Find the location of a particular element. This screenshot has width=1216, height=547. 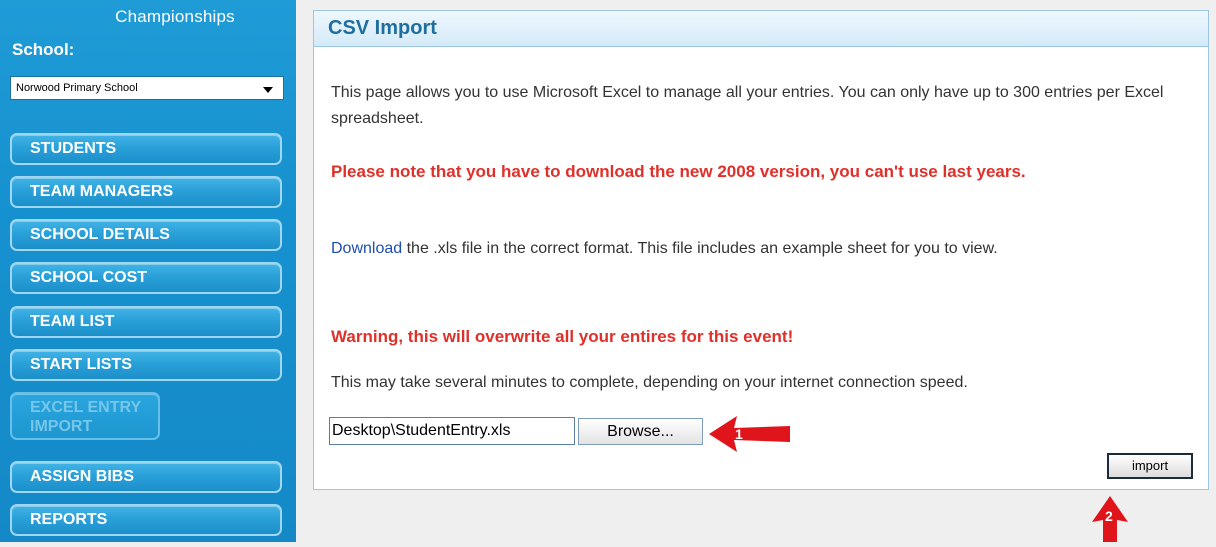

import-button: import is located at coordinates (1150, 466).